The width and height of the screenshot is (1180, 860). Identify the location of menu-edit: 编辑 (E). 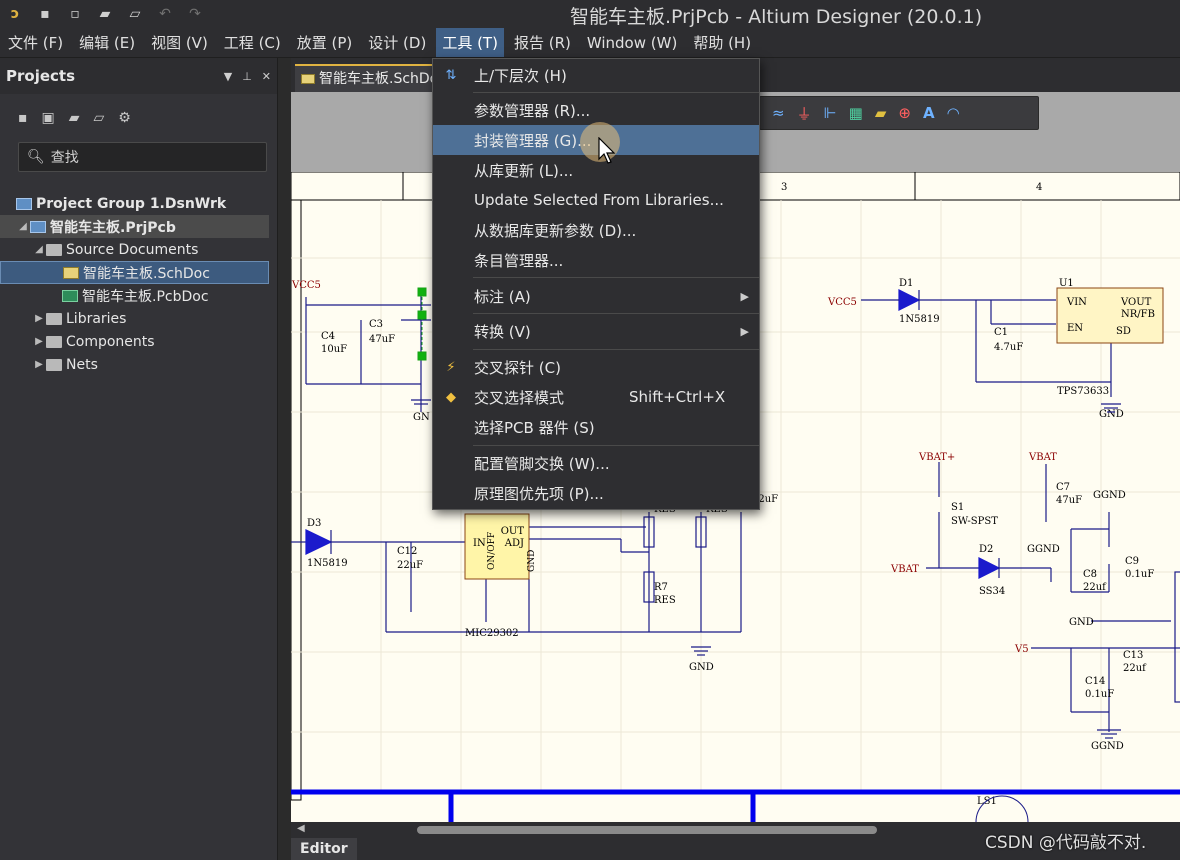
(107, 42).